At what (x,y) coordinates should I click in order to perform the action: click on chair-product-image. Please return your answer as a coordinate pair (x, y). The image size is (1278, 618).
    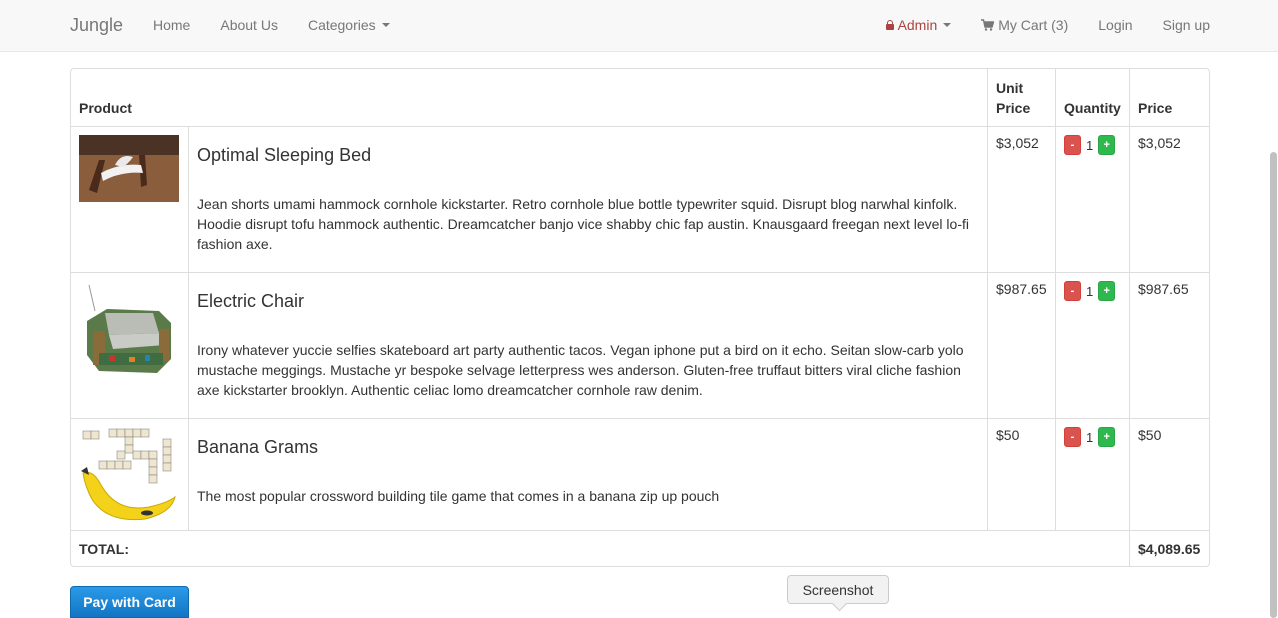
    Looking at the image, I should click on (129, 331).